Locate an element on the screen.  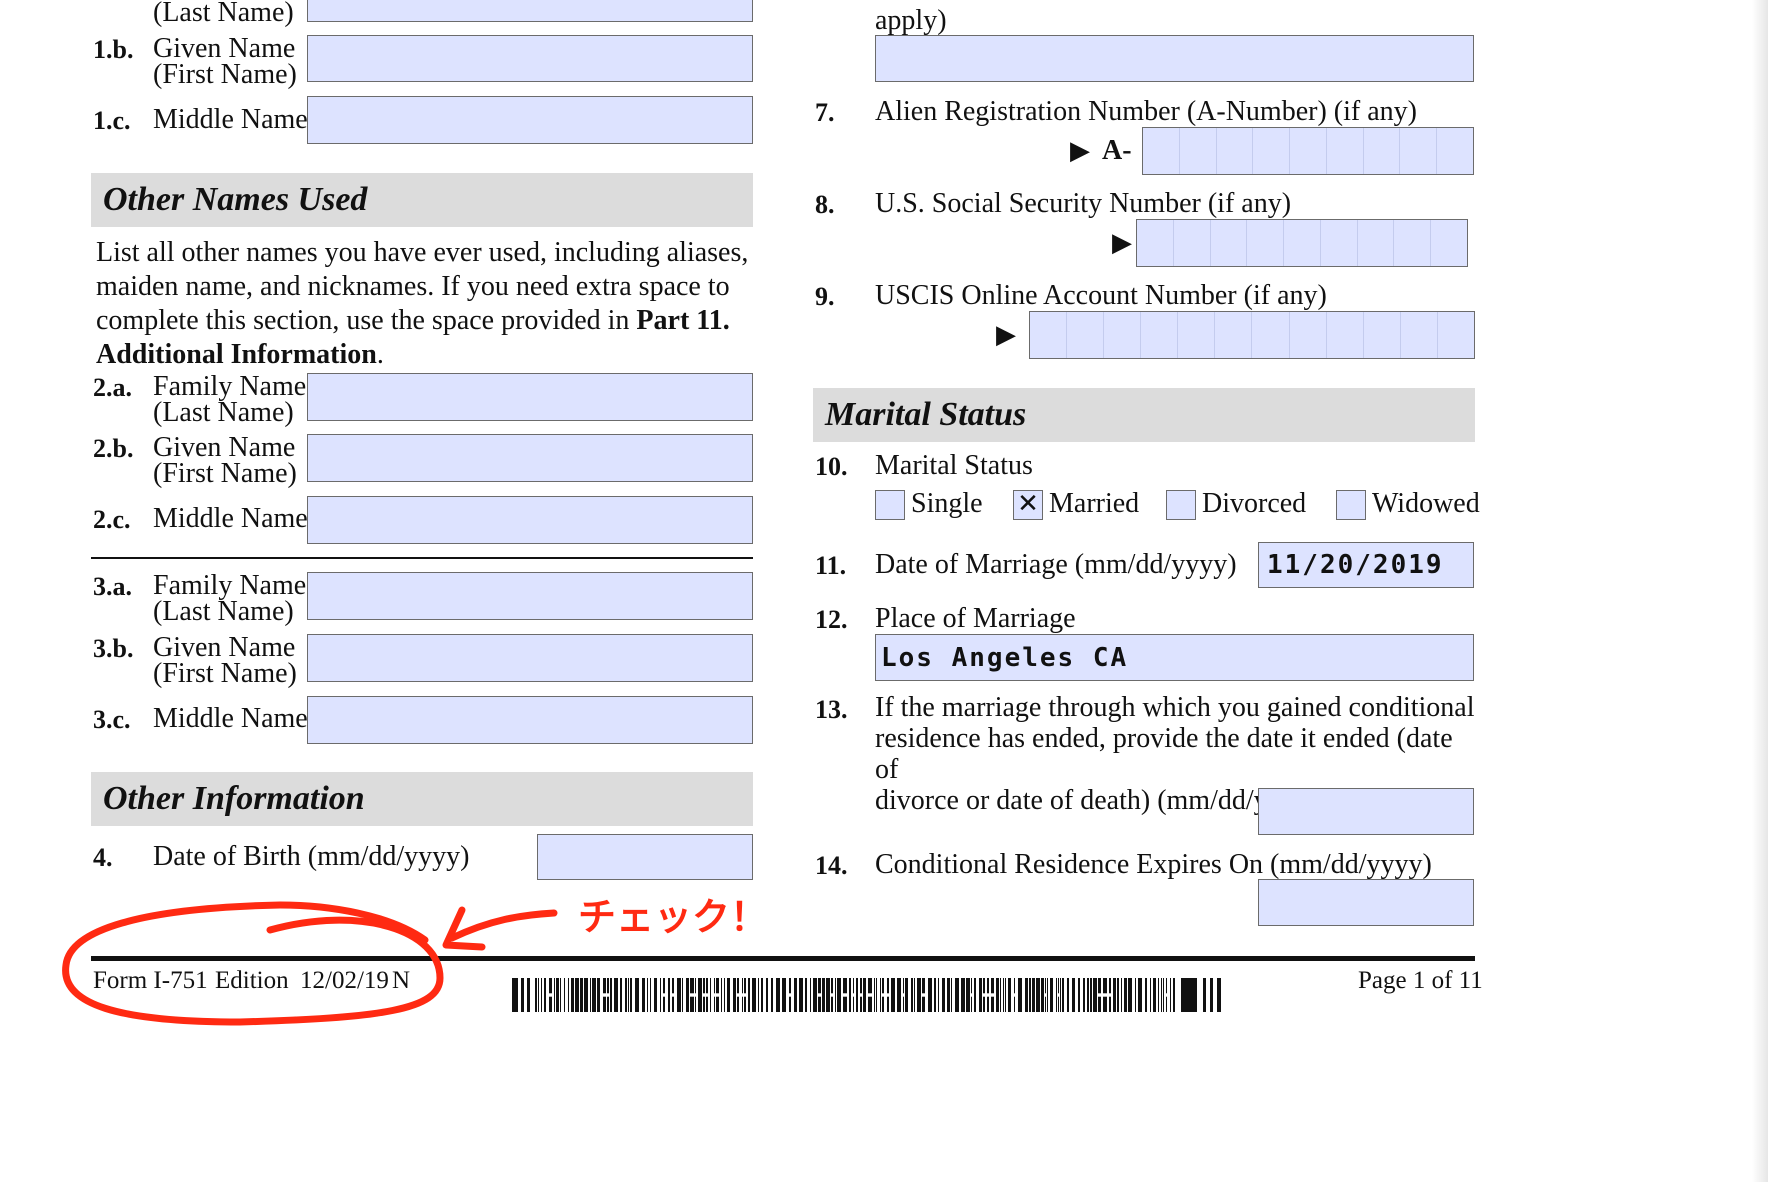
annotation-arrow is located at coordinates (503, 925).